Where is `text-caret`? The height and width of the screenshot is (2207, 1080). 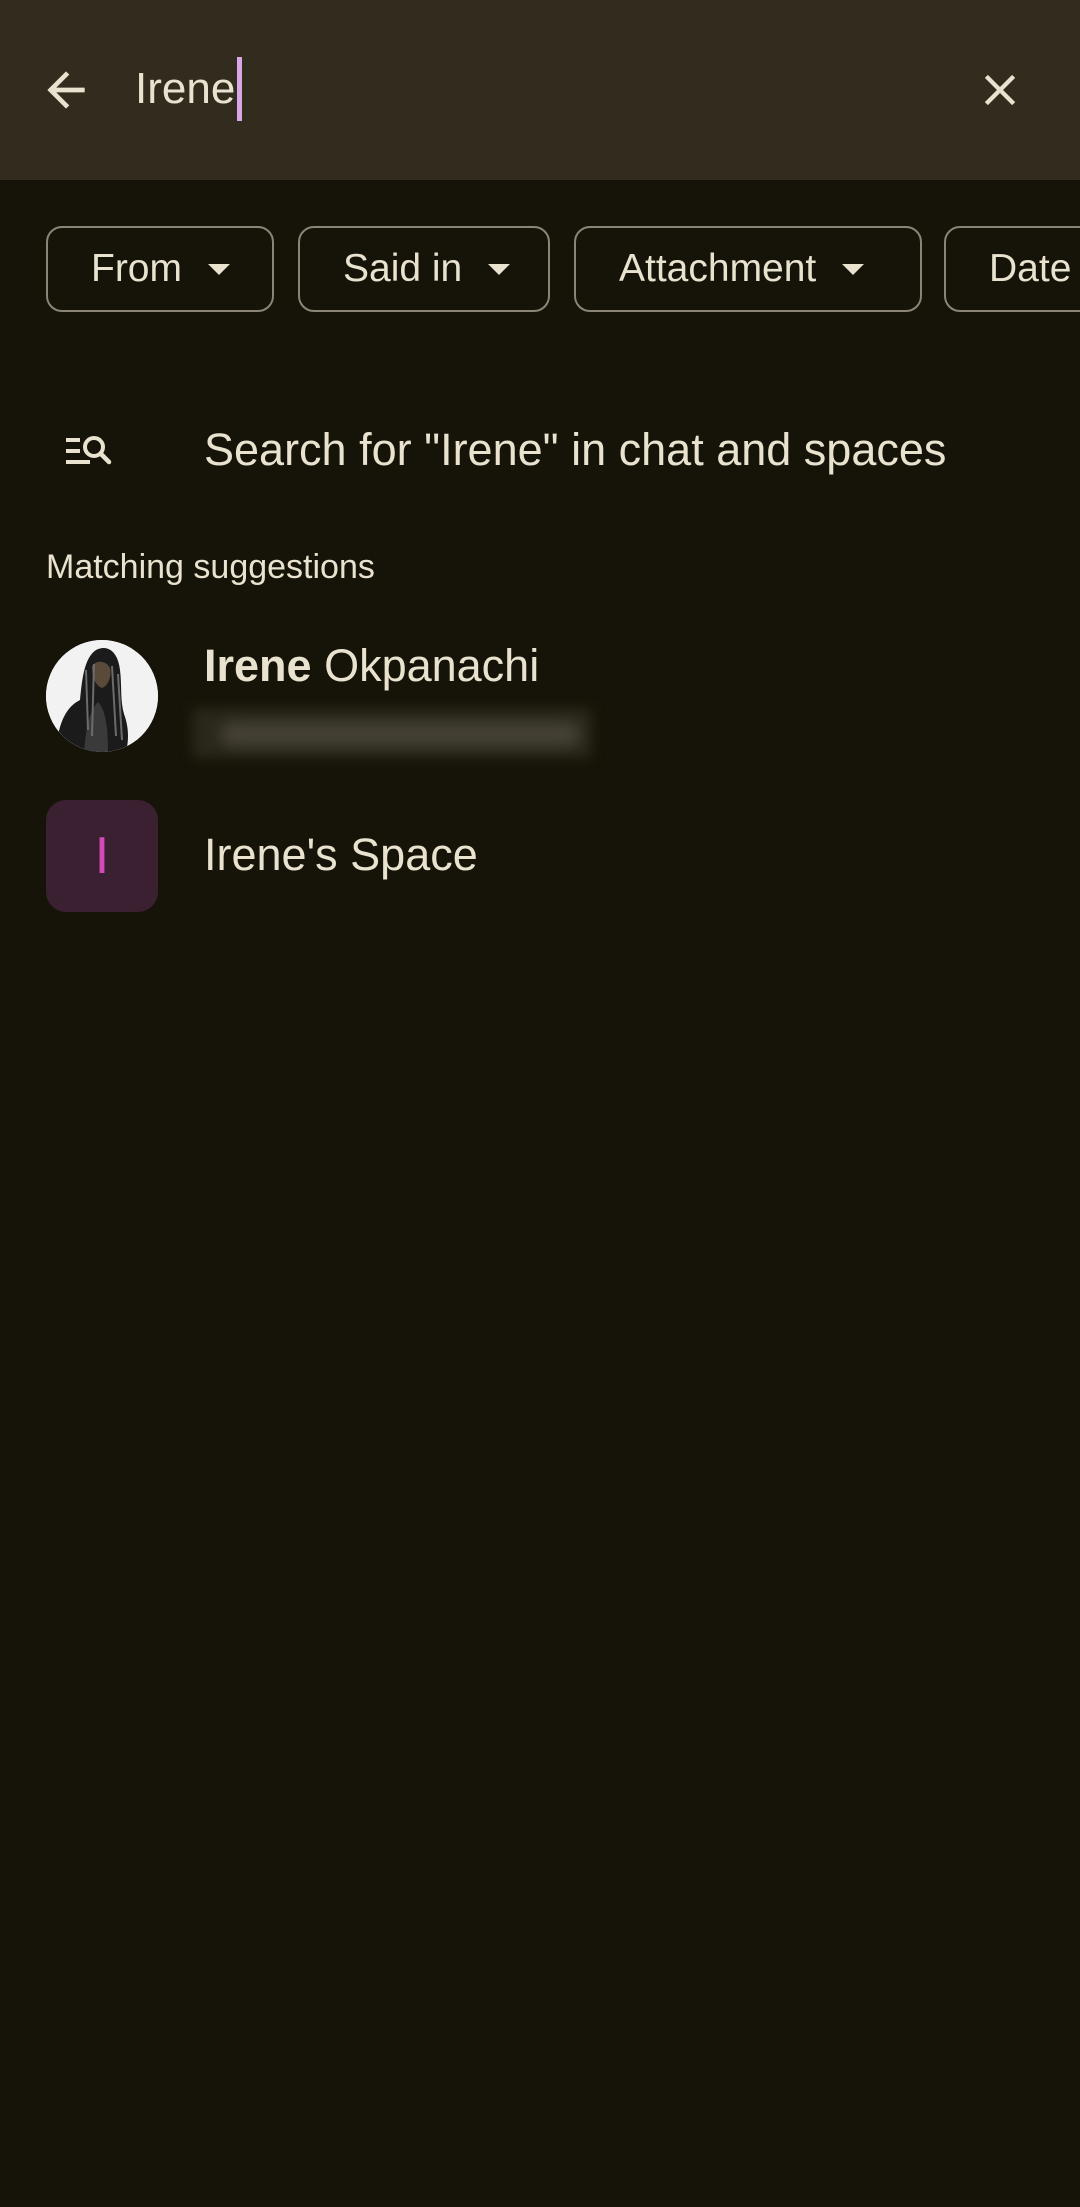
text-caret is located at coordinates (240, 89).